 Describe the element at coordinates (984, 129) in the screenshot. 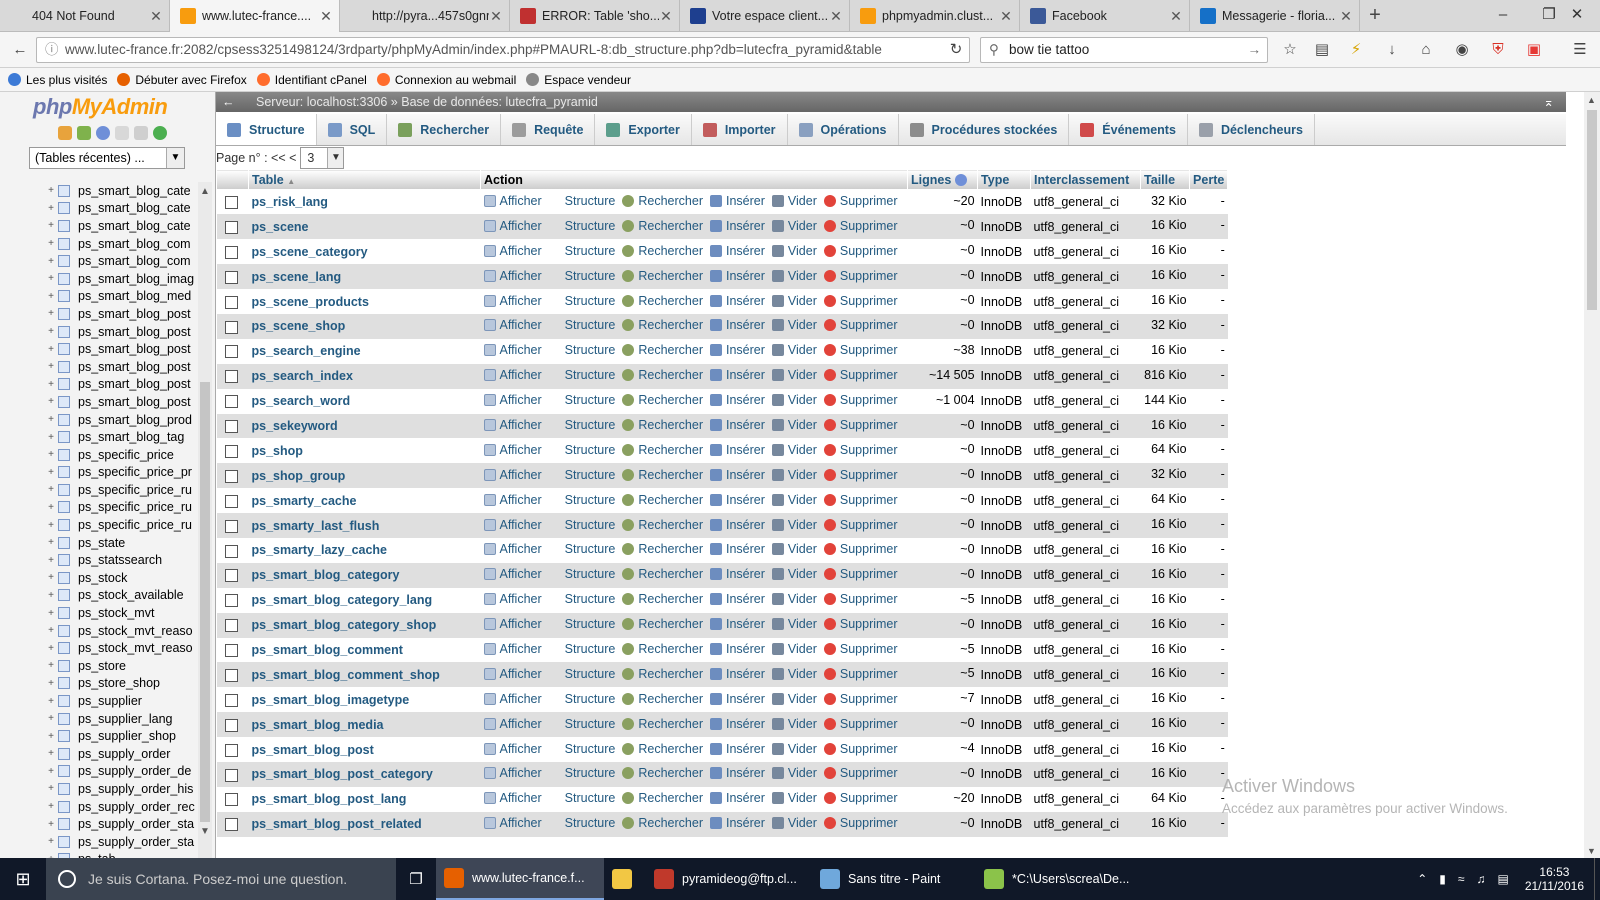

I see `tab-routines: Procédures stockées` at that location.